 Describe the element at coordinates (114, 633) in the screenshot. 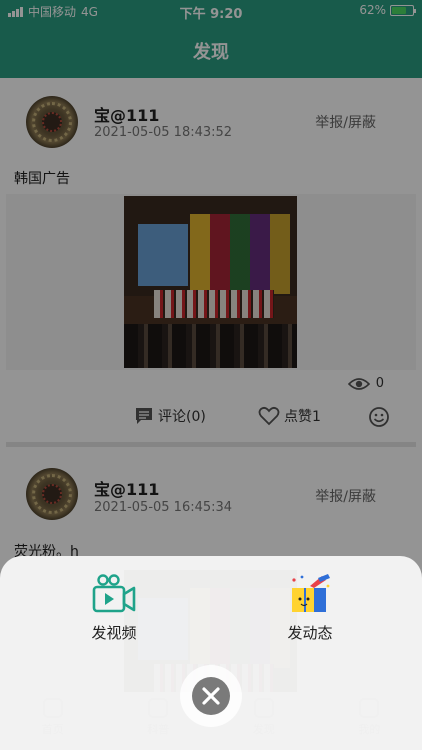

I see `publish-video-label: 发视频` at that location.